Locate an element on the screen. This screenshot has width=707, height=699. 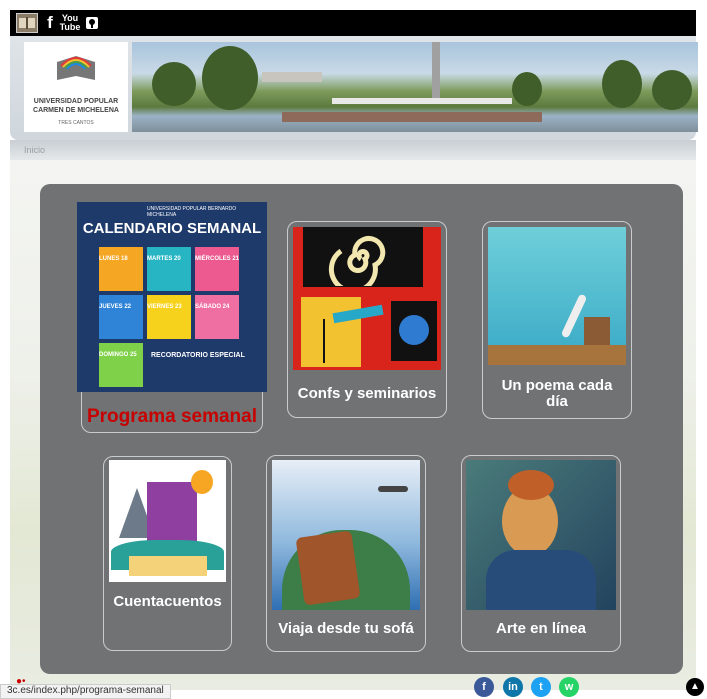
storybook-castle-image is located at coordinates (167, 521).